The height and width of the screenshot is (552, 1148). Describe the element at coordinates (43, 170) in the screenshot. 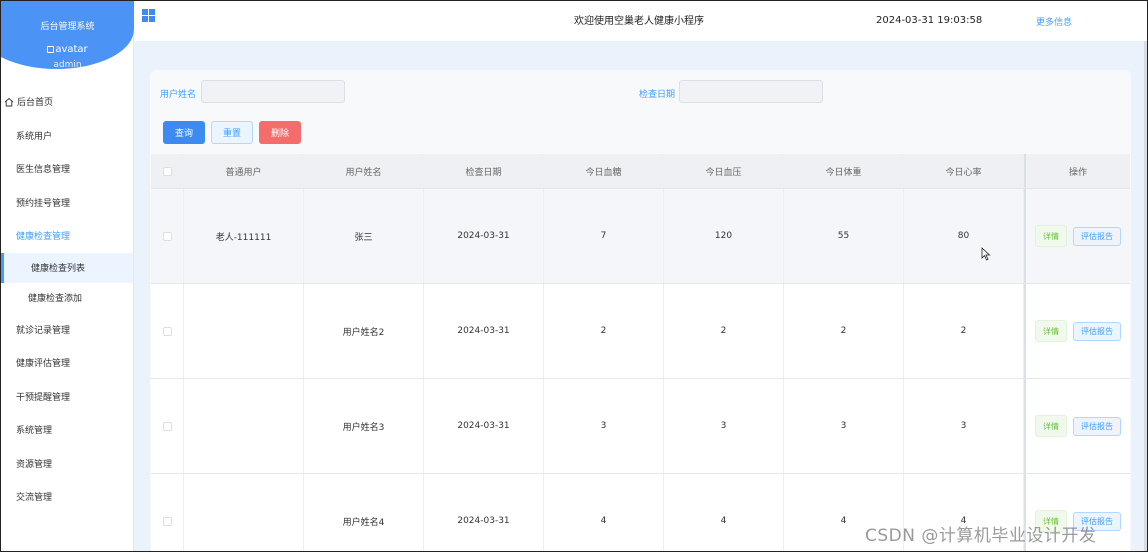

I see `sidebar-item-label: 医生信息管理` at that location.